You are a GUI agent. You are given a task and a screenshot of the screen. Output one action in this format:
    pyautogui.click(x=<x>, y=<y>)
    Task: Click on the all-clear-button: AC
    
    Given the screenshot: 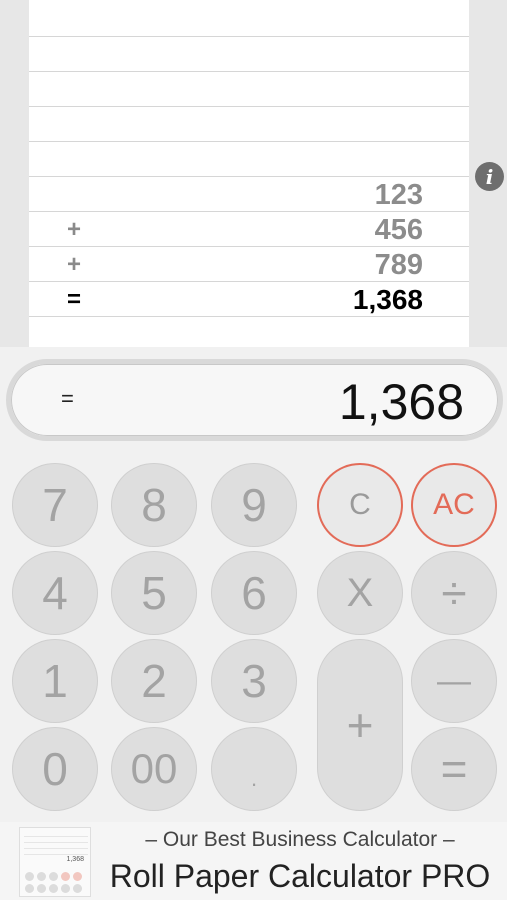 What is the action you would take?
    pyautogui.click(x=454, y=505)
    